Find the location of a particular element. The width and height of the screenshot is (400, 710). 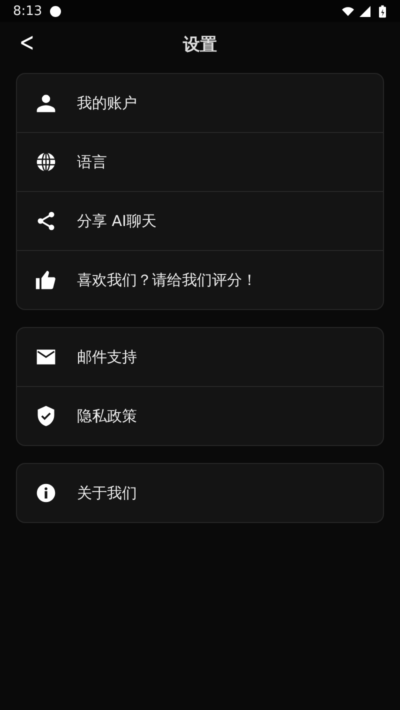

info-icon is located at coordinates (46, 493).